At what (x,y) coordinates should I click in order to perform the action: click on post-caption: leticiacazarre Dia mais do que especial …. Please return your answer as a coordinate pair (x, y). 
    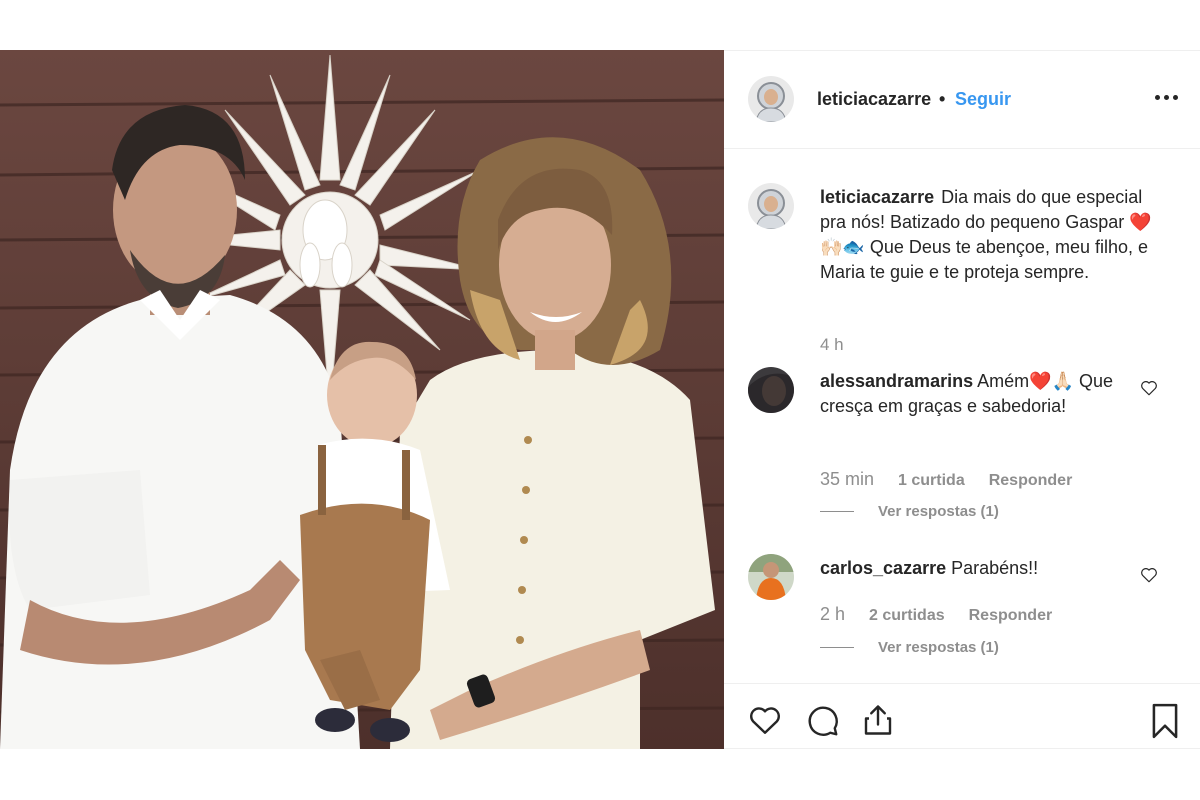
    Looking at the image, I should click on (995, 235).